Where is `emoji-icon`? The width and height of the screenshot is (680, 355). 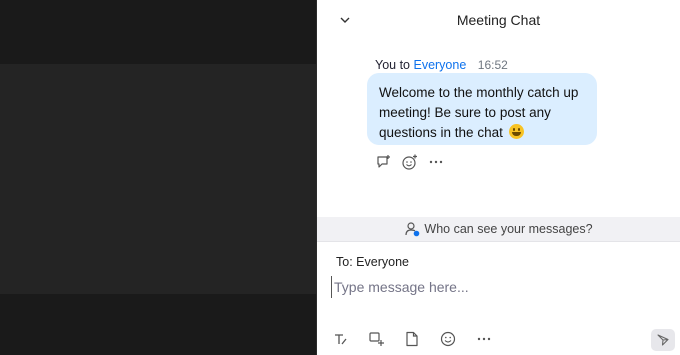 emoji-icon is located at coordinates (448, 339).